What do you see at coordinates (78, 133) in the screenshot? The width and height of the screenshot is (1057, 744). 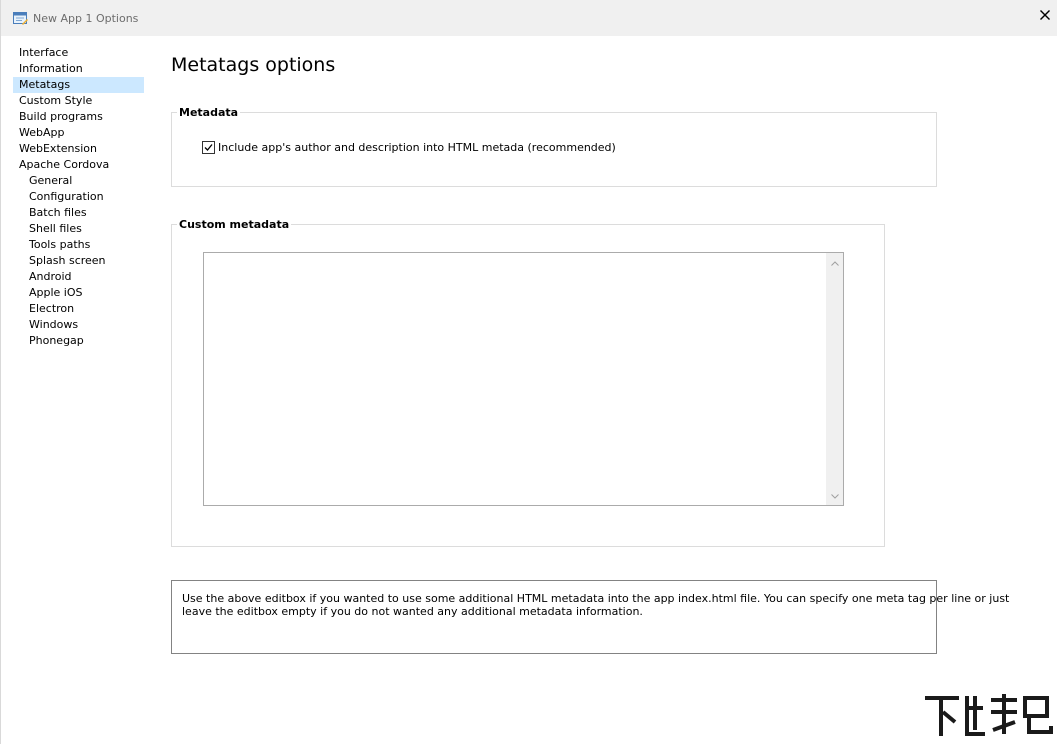 I see `sidebar-item-webapp: WebApp` at bounding box center [78, 133].